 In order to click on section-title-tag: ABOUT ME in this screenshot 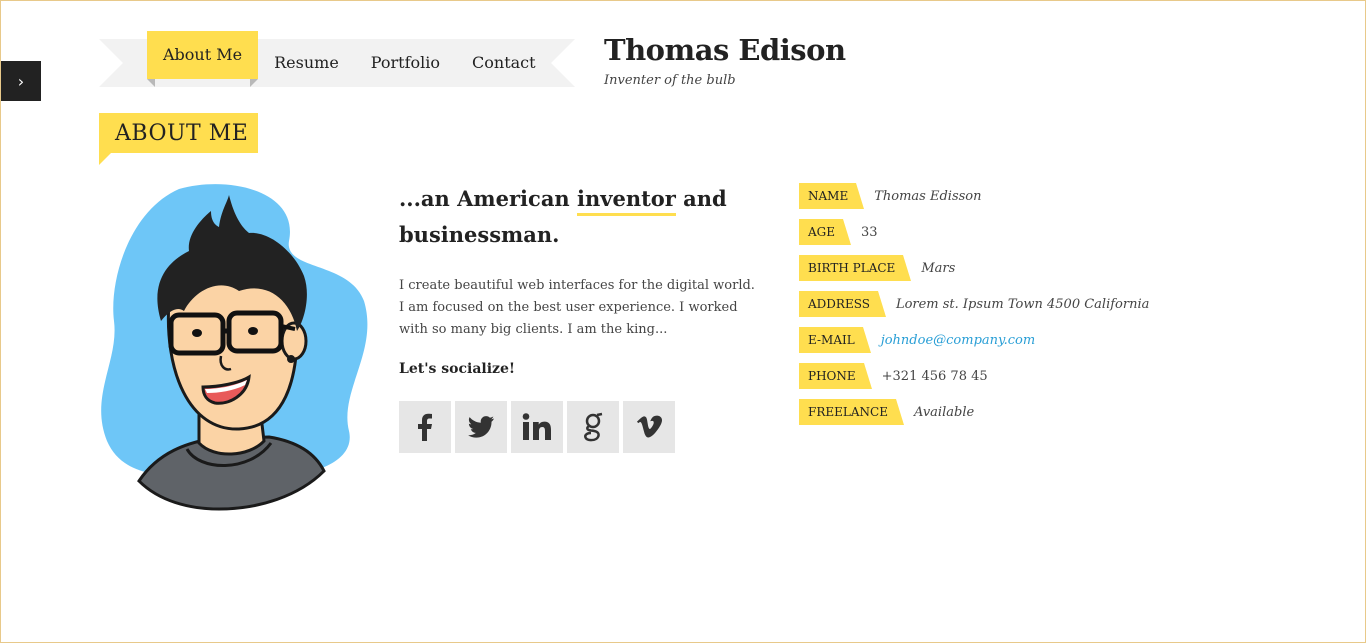, I will do `click(179, 139)`.